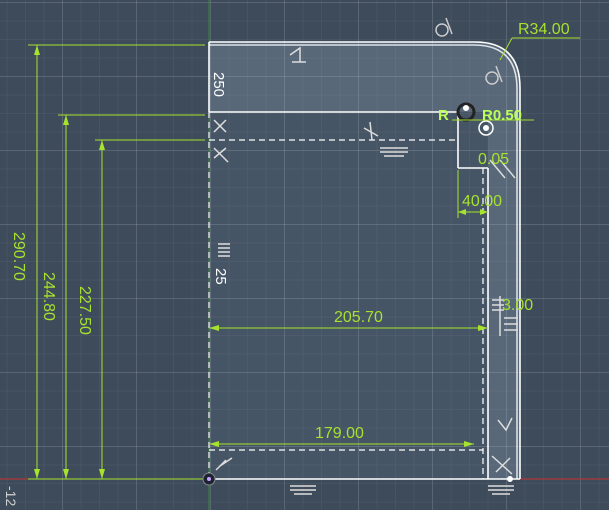  Describe the element at coordinates (443, 115) in the screenshot. I see `dim-radius-inner-prefix: R` at that location.